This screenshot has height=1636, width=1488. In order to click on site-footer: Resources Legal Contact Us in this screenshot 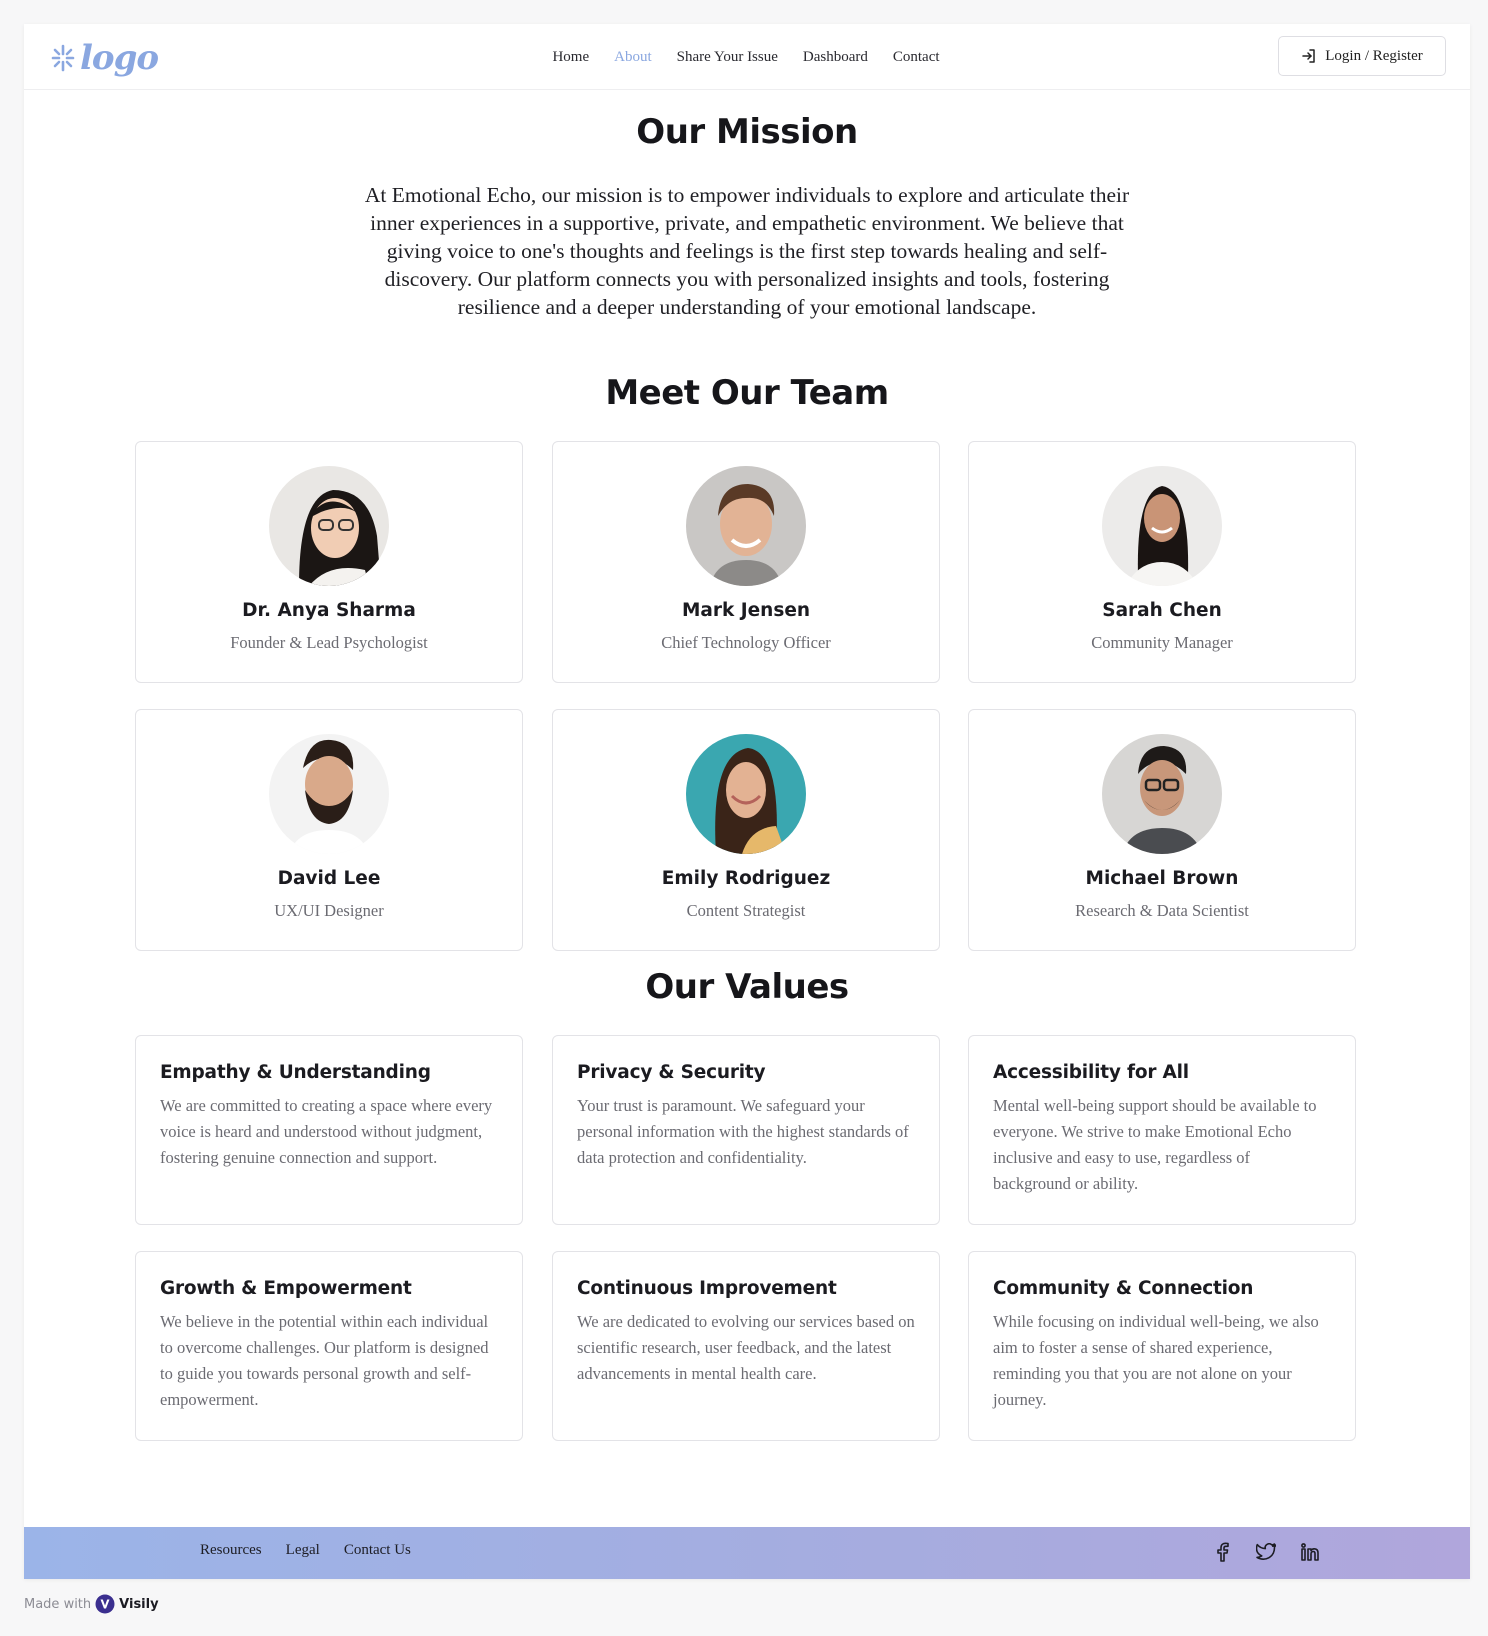, I will do `click(747, 1553)`.